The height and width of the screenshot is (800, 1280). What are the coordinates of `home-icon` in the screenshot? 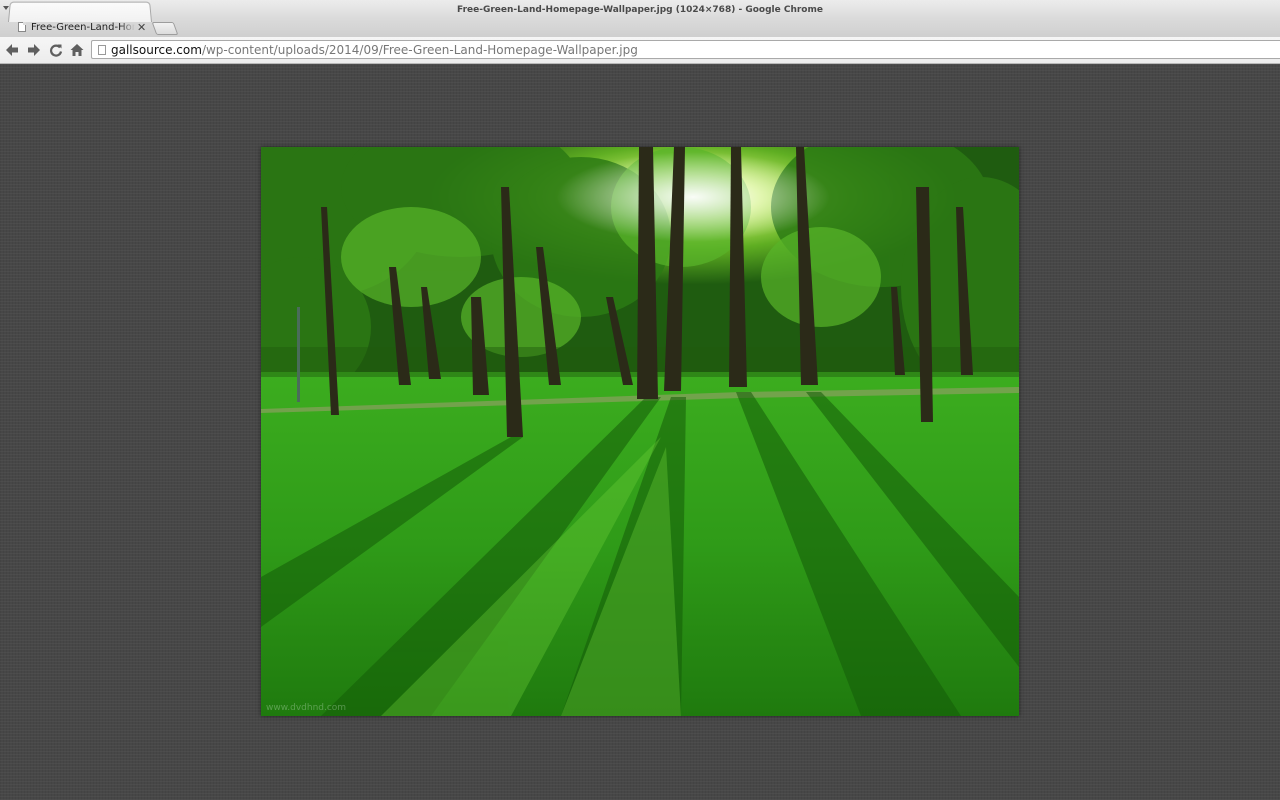 It's located at (77, 50).